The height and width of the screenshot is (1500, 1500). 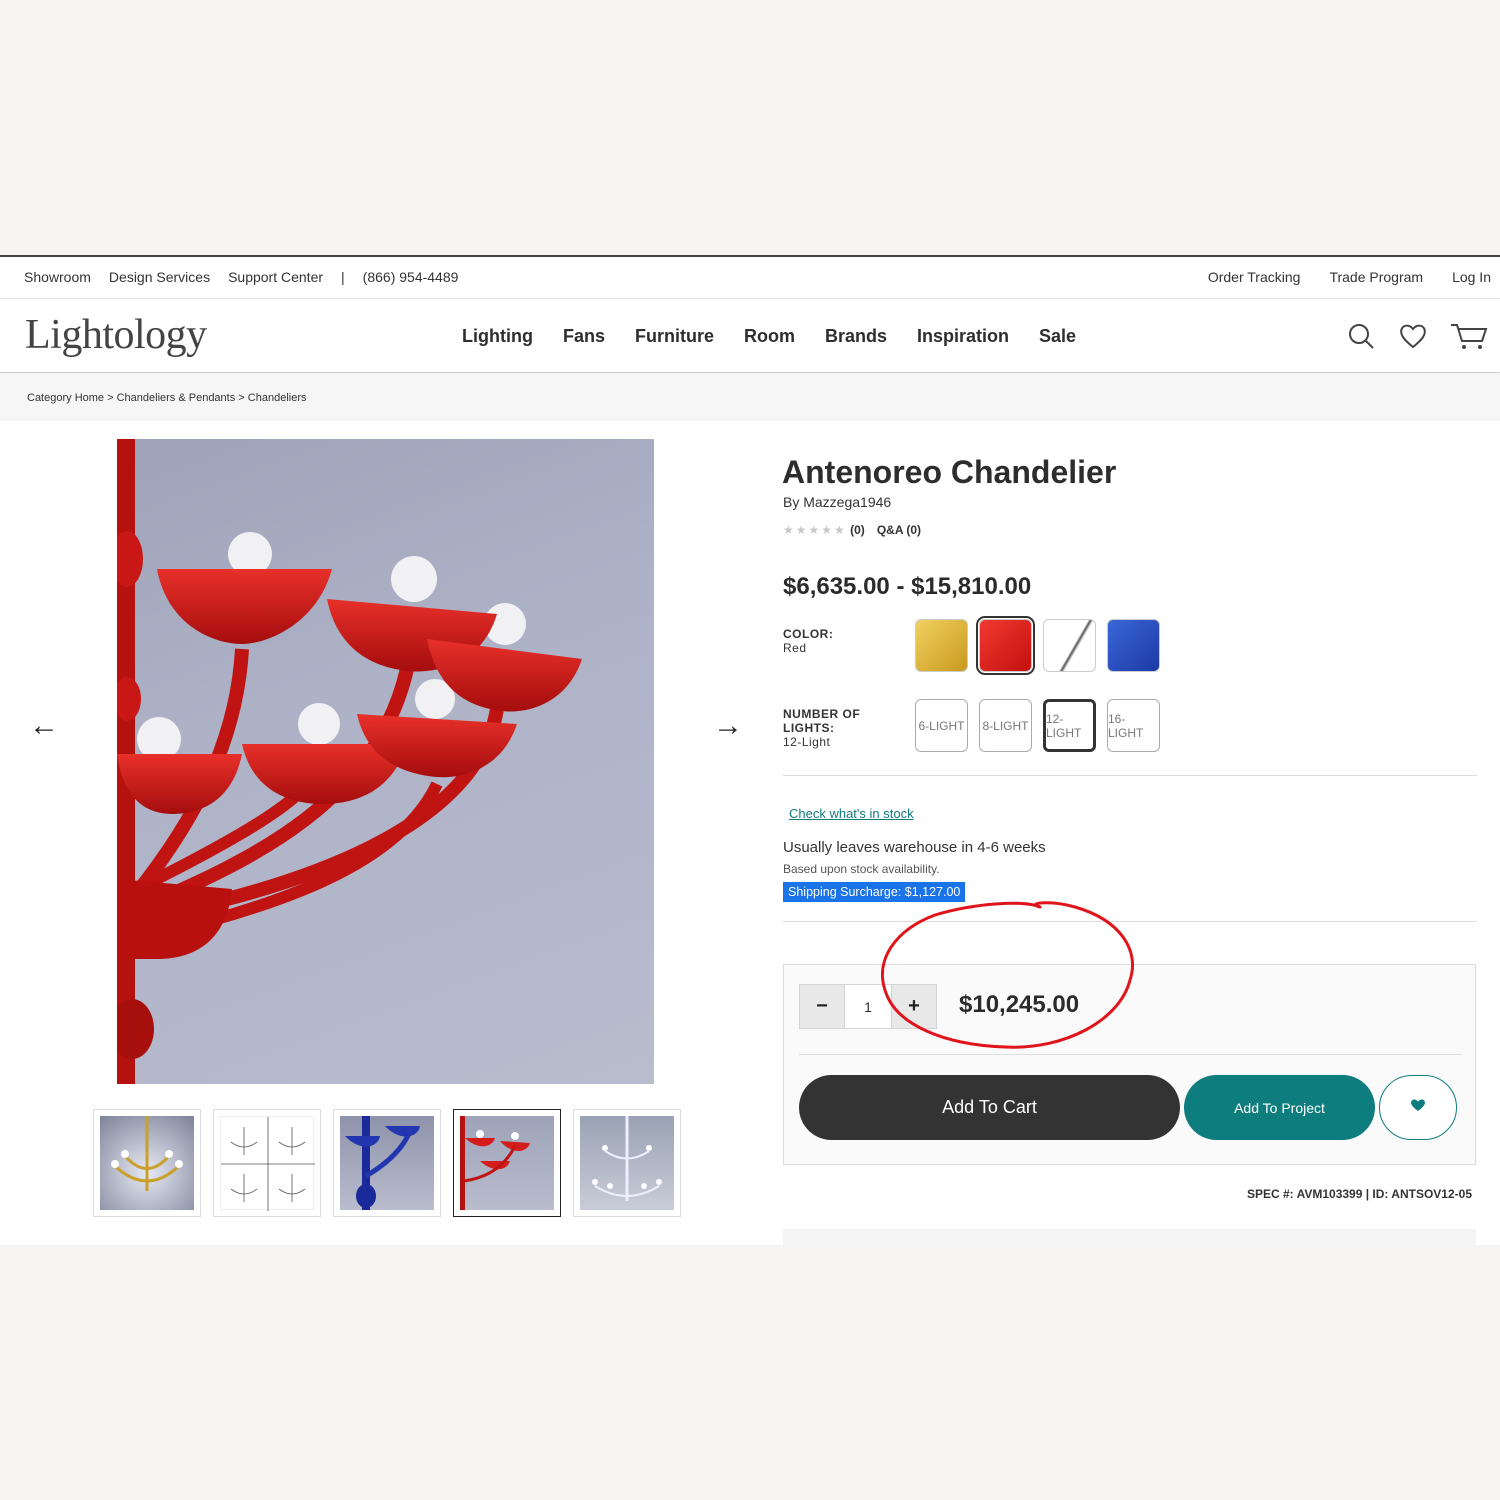 What do you see at coordinates (1069, 645) in the screenshot?
I see `swatch-crystal` at bounding box center [1069, 645].